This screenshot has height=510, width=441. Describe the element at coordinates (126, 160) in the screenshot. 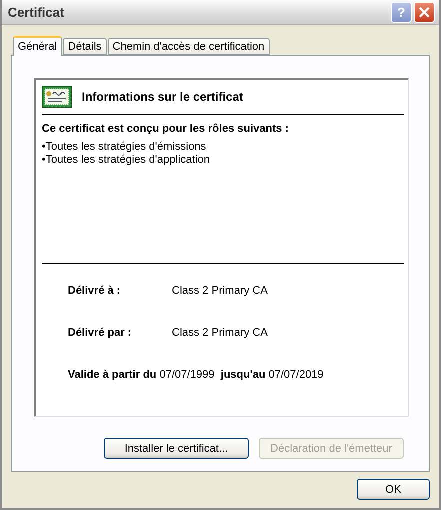

I see `purpose-item: •Toutes les stratégies d'application` at that location.